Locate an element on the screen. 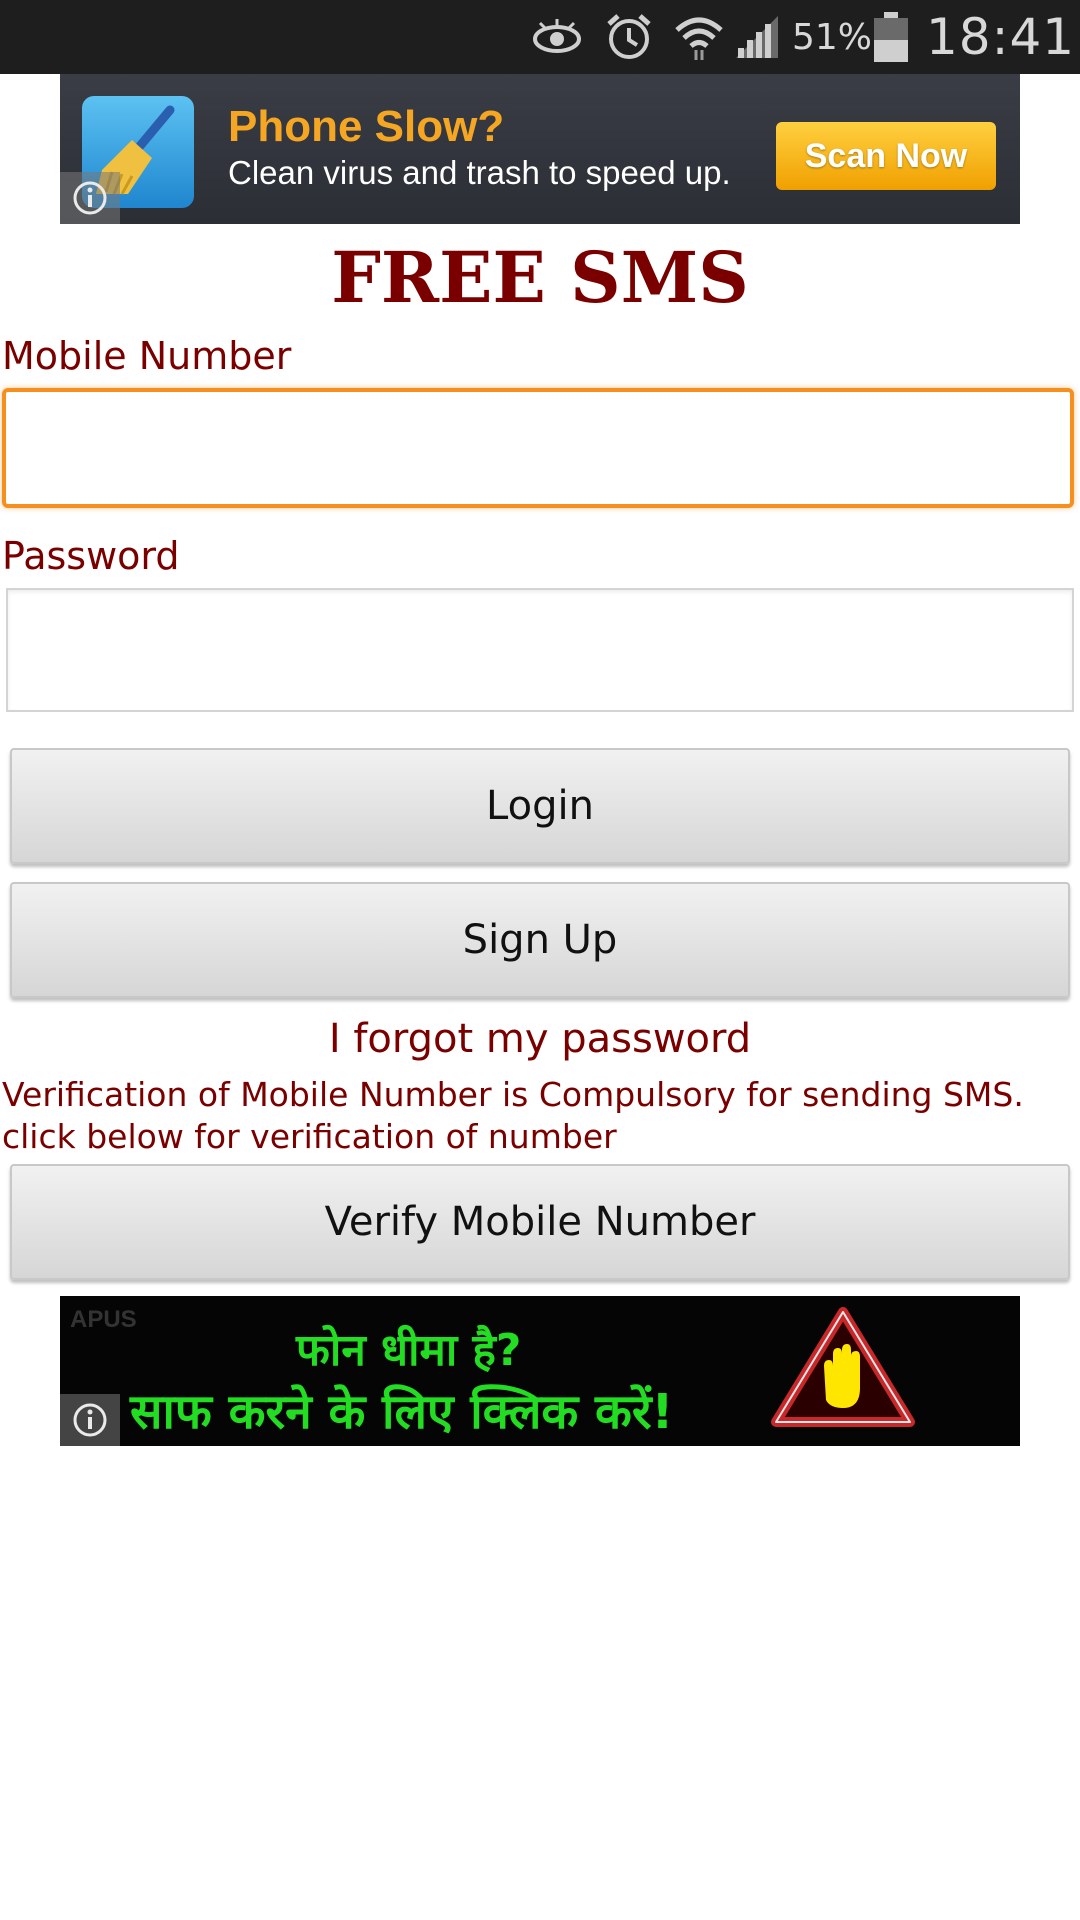 This screenshot has height=1920, width=1080. clock: 18:41 is located at coordinates (1001, 37).